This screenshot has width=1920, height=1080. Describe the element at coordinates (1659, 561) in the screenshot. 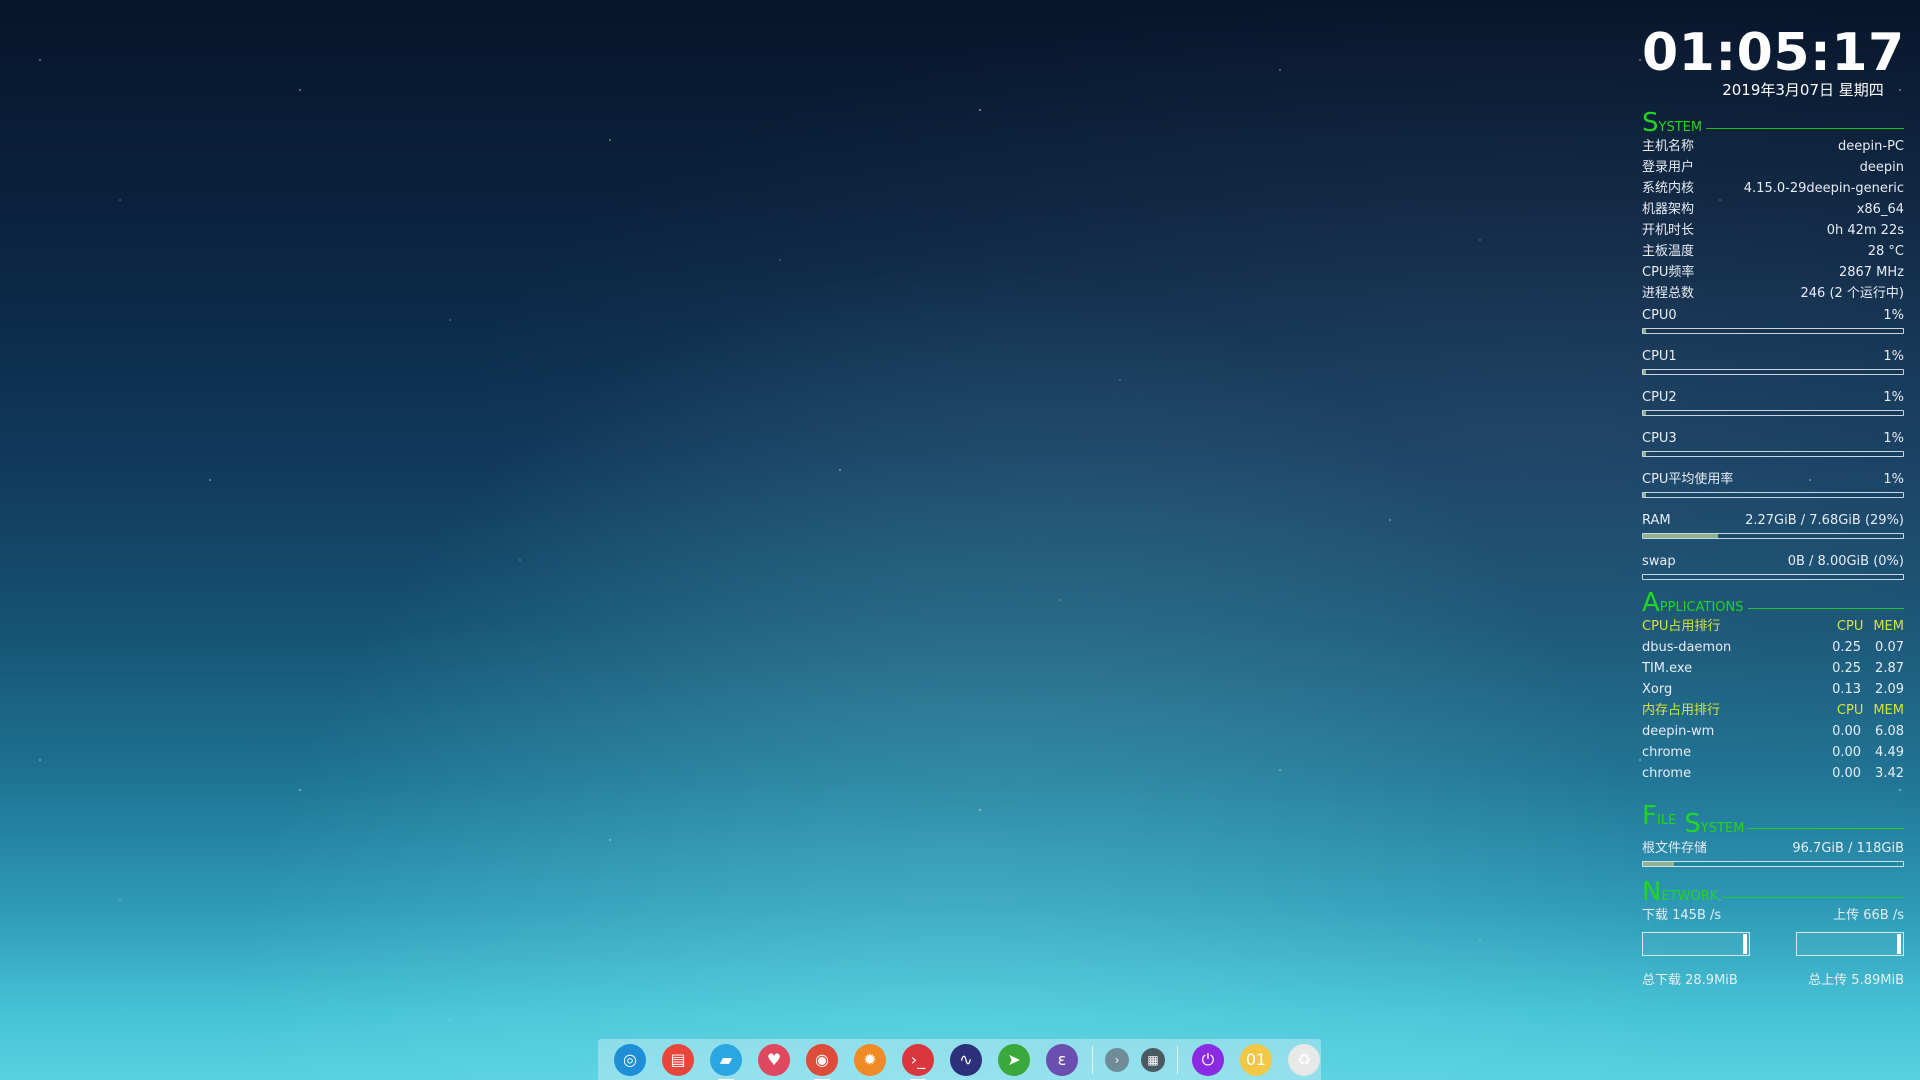

I see `meter-label: swap` at that location.